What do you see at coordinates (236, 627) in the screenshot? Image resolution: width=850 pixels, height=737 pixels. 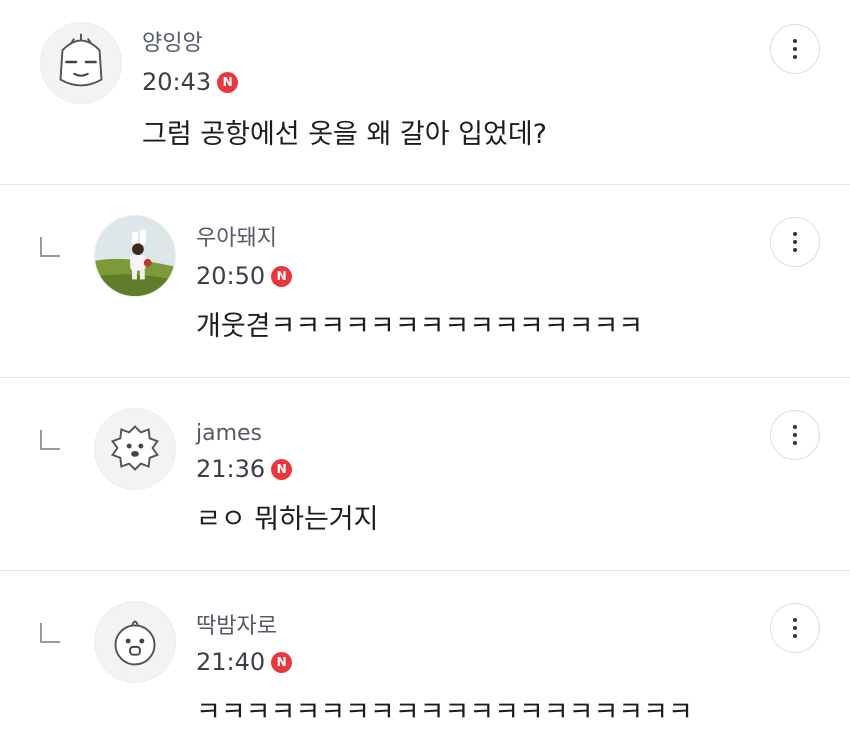 I see `author-name: 딱밤자로` at bounding box center [236, 627].